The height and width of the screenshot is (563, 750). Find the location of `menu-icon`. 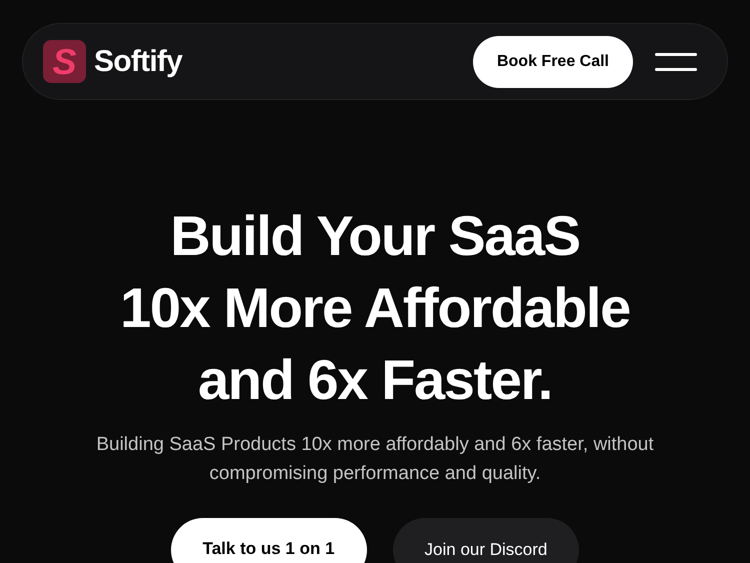

menu-icon is located at coordinates (676, 61).